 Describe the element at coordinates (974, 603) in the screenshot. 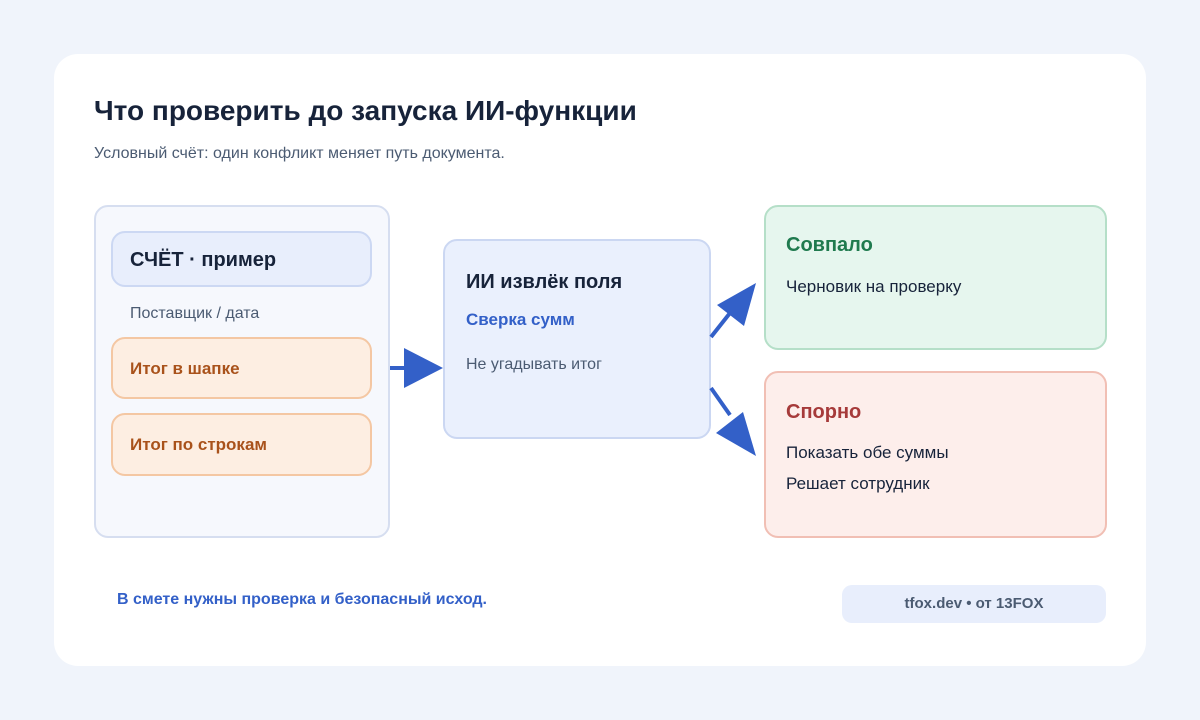

I see `credit-text: tfox.dev • от 13FOX` at that location.